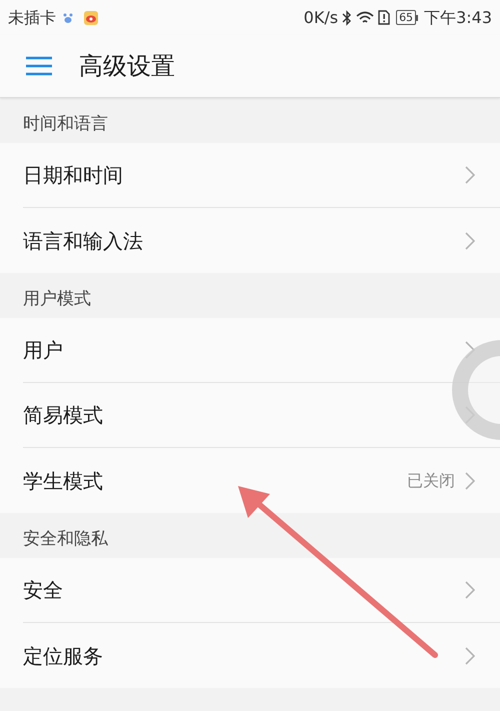 The image size is (500, 711). What do you see at coordinates (365, 17) in the screenshot?
I see `wifi-icon` at bounding box center [365, 17].